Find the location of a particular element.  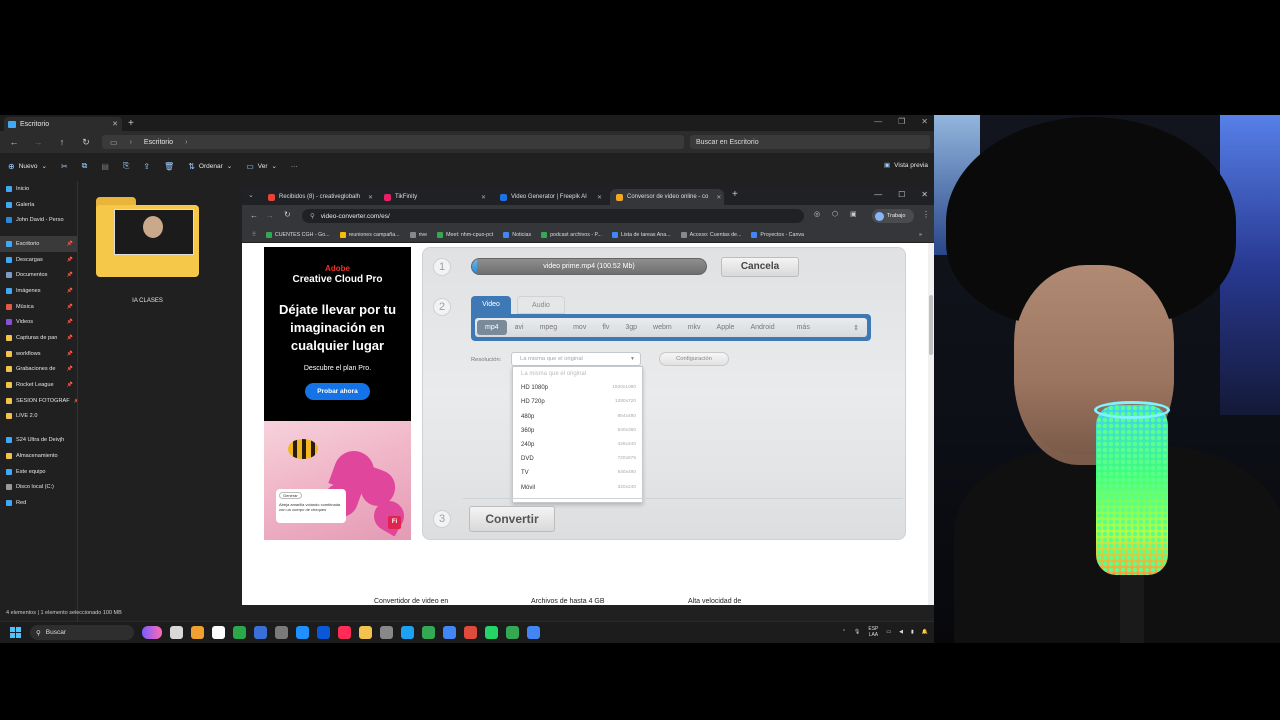

copilot-icon is located at coordinates (197, 632).